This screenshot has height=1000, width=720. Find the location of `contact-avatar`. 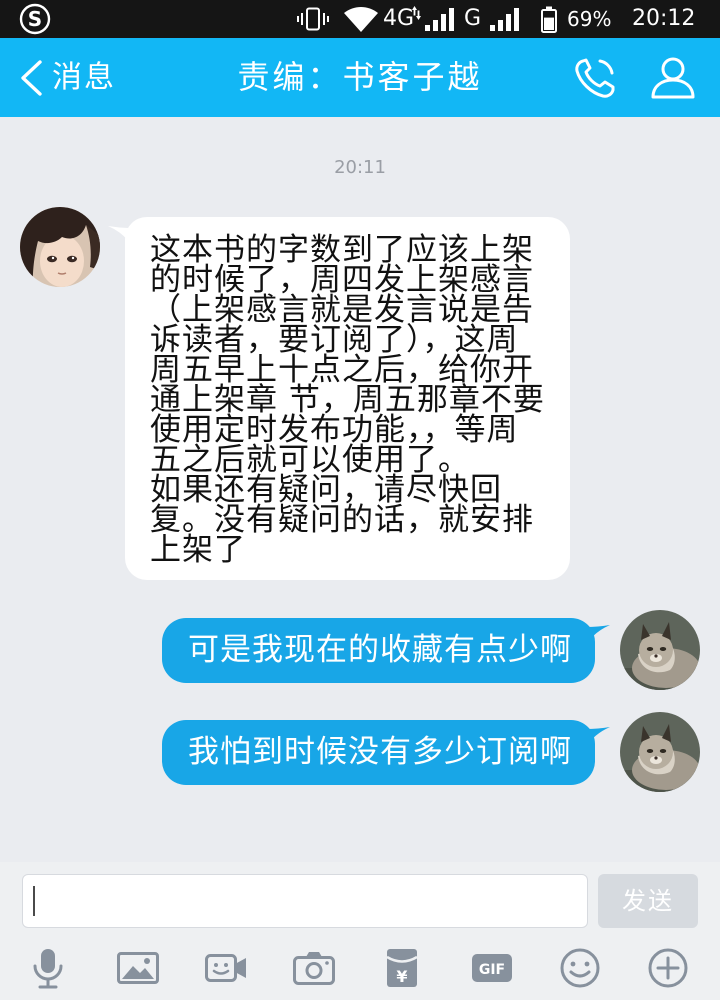

contact-avatar is located at coordinates (60, 247).